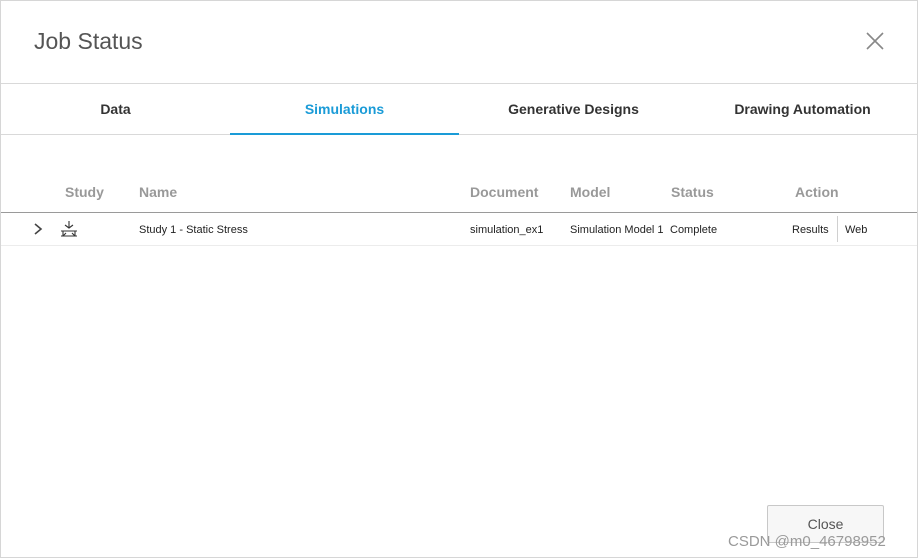  Describe the element at coordinates (807, 541) in the screenshot. I see `watermark: CSDN @m0_46798952` at that location.